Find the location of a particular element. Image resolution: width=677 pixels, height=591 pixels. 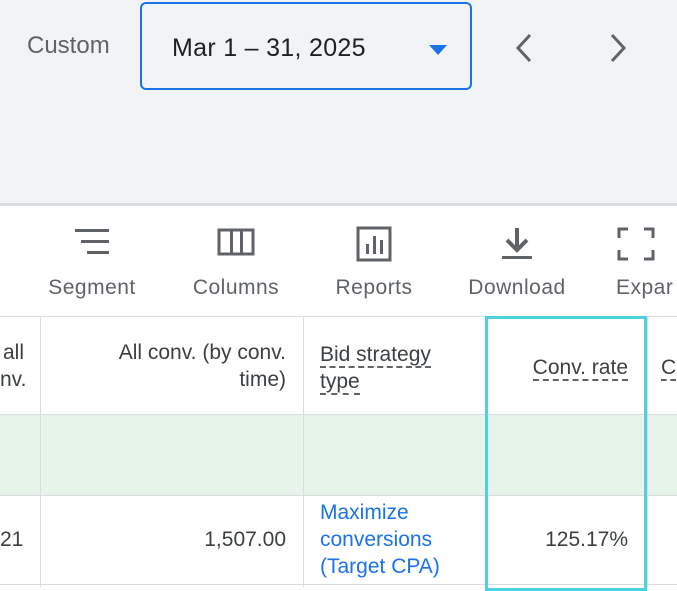

download-icon is located at coordinates (517, 243).